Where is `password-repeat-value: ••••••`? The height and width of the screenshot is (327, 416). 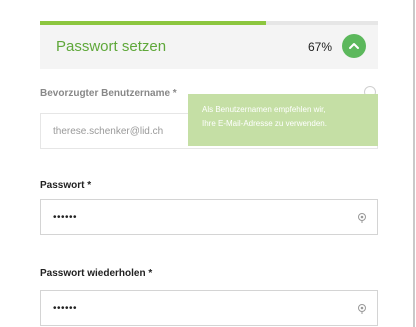
password-repeat-value: •••••• is located at coordinates (65, 308).